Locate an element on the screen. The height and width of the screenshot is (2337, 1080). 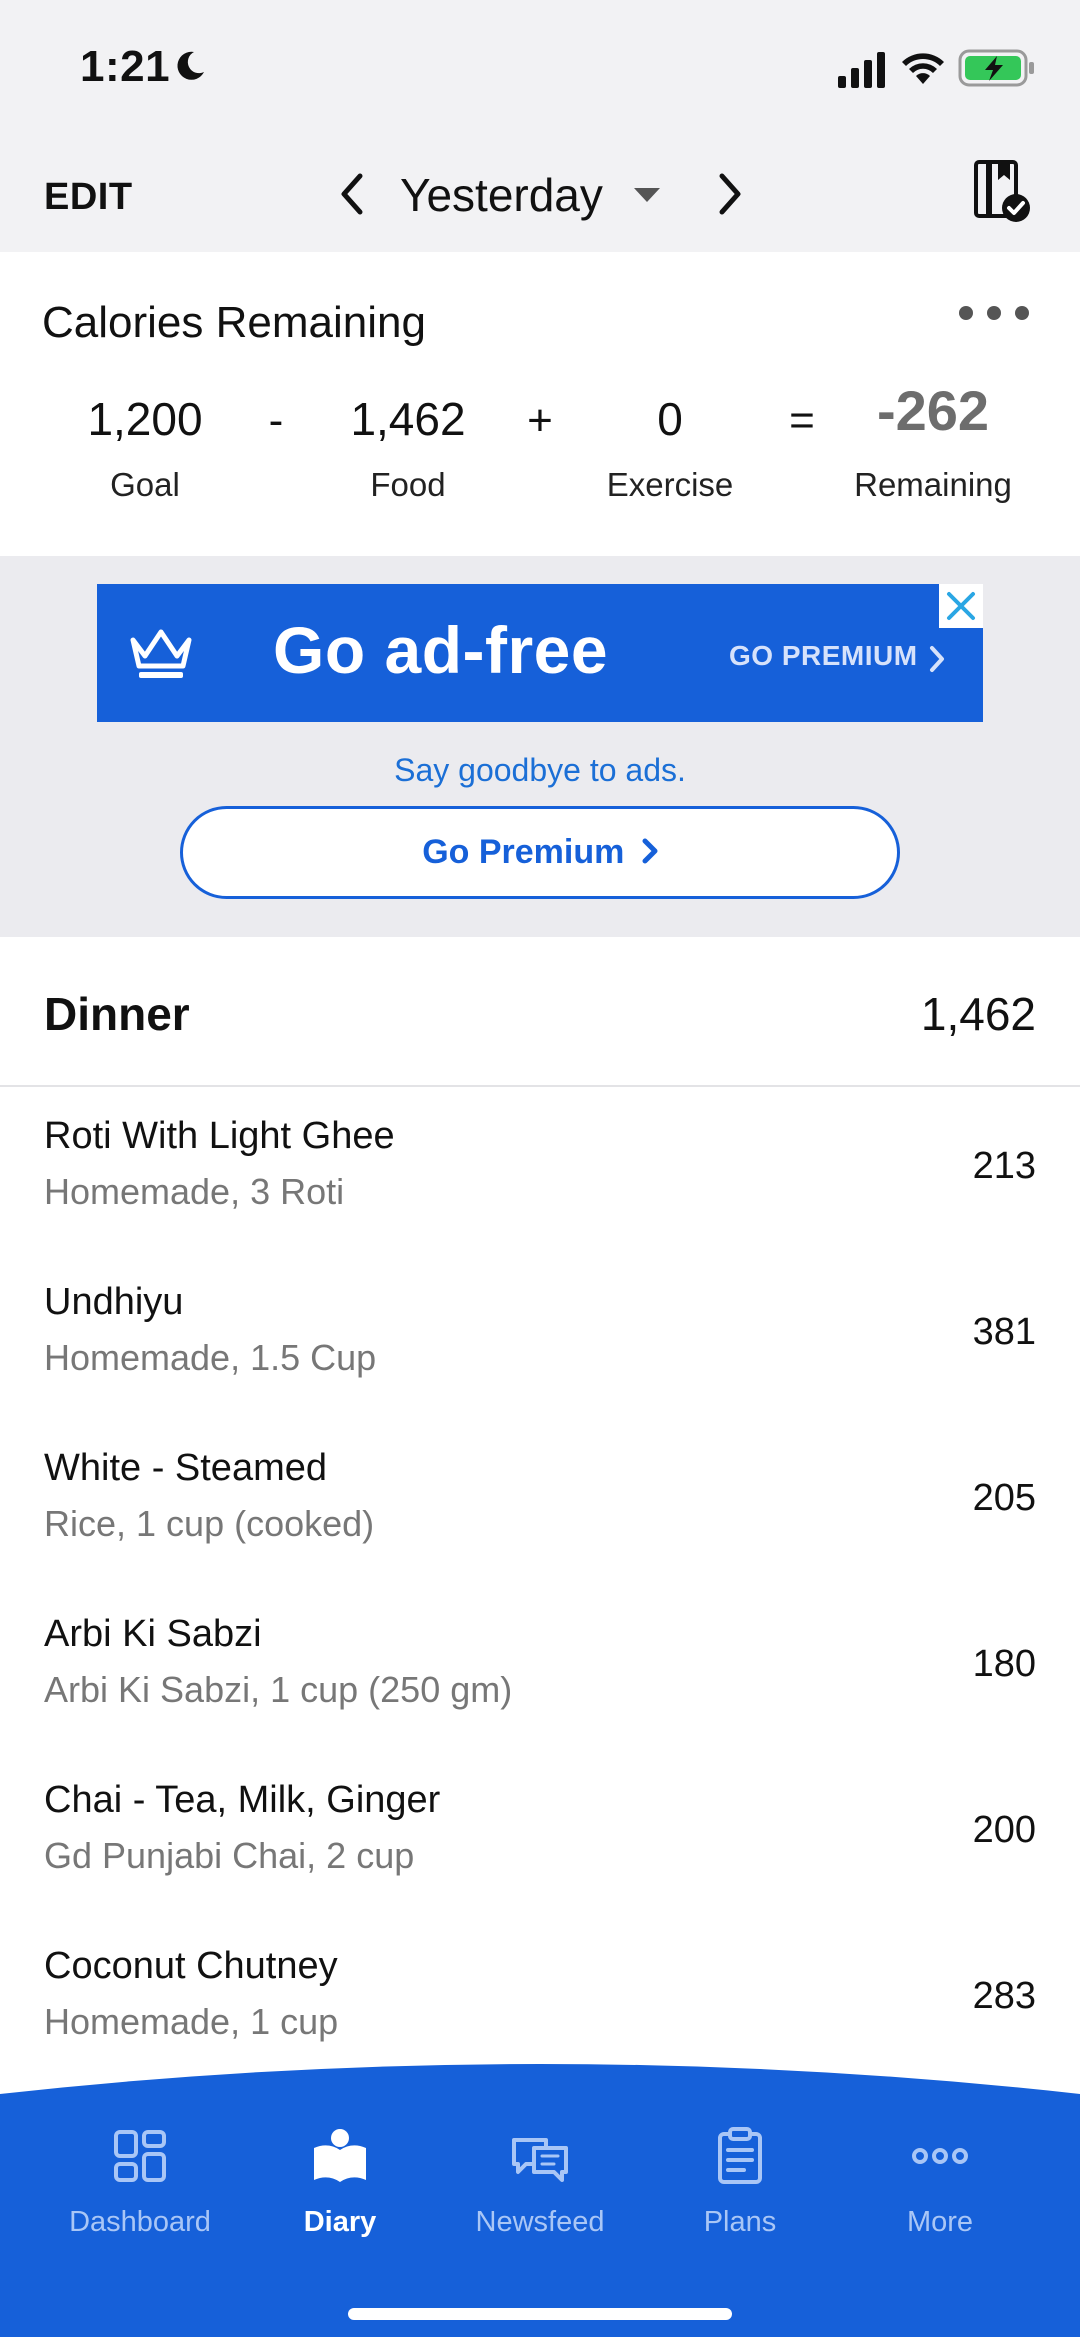
tab-label: Diary is located at coordinates (340, 2222).